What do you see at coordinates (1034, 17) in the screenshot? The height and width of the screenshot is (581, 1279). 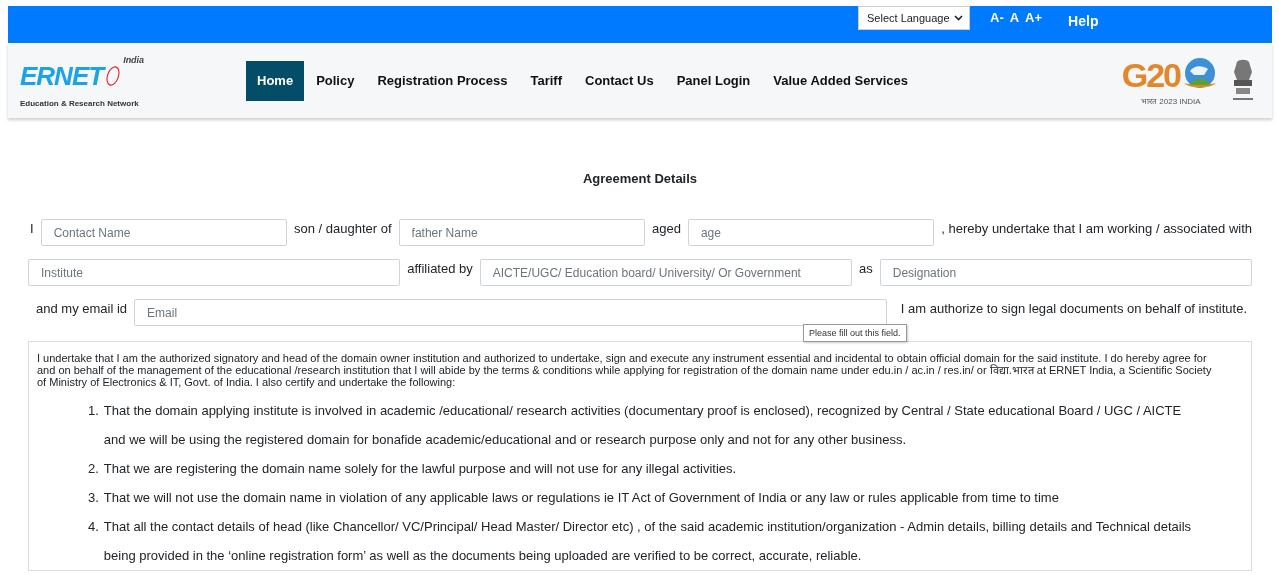 I see `font-size-link: A+` at bounding box center [1034, 17].